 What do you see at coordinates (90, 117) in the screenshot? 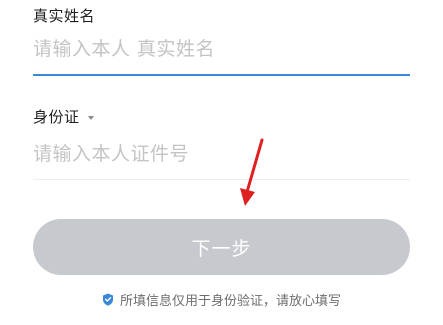
I see `caret-down-icon` at bounding box center [90, 117].